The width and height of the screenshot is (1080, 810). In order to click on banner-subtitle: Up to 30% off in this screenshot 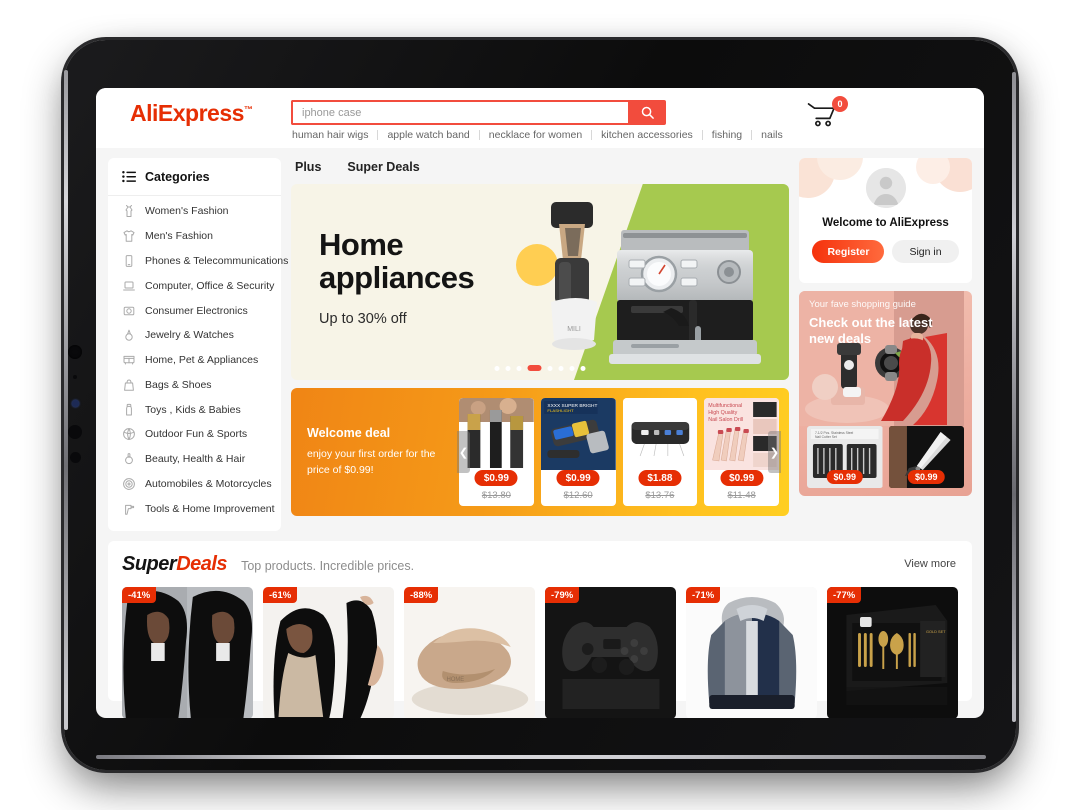, I will do `click(363, 318)`.